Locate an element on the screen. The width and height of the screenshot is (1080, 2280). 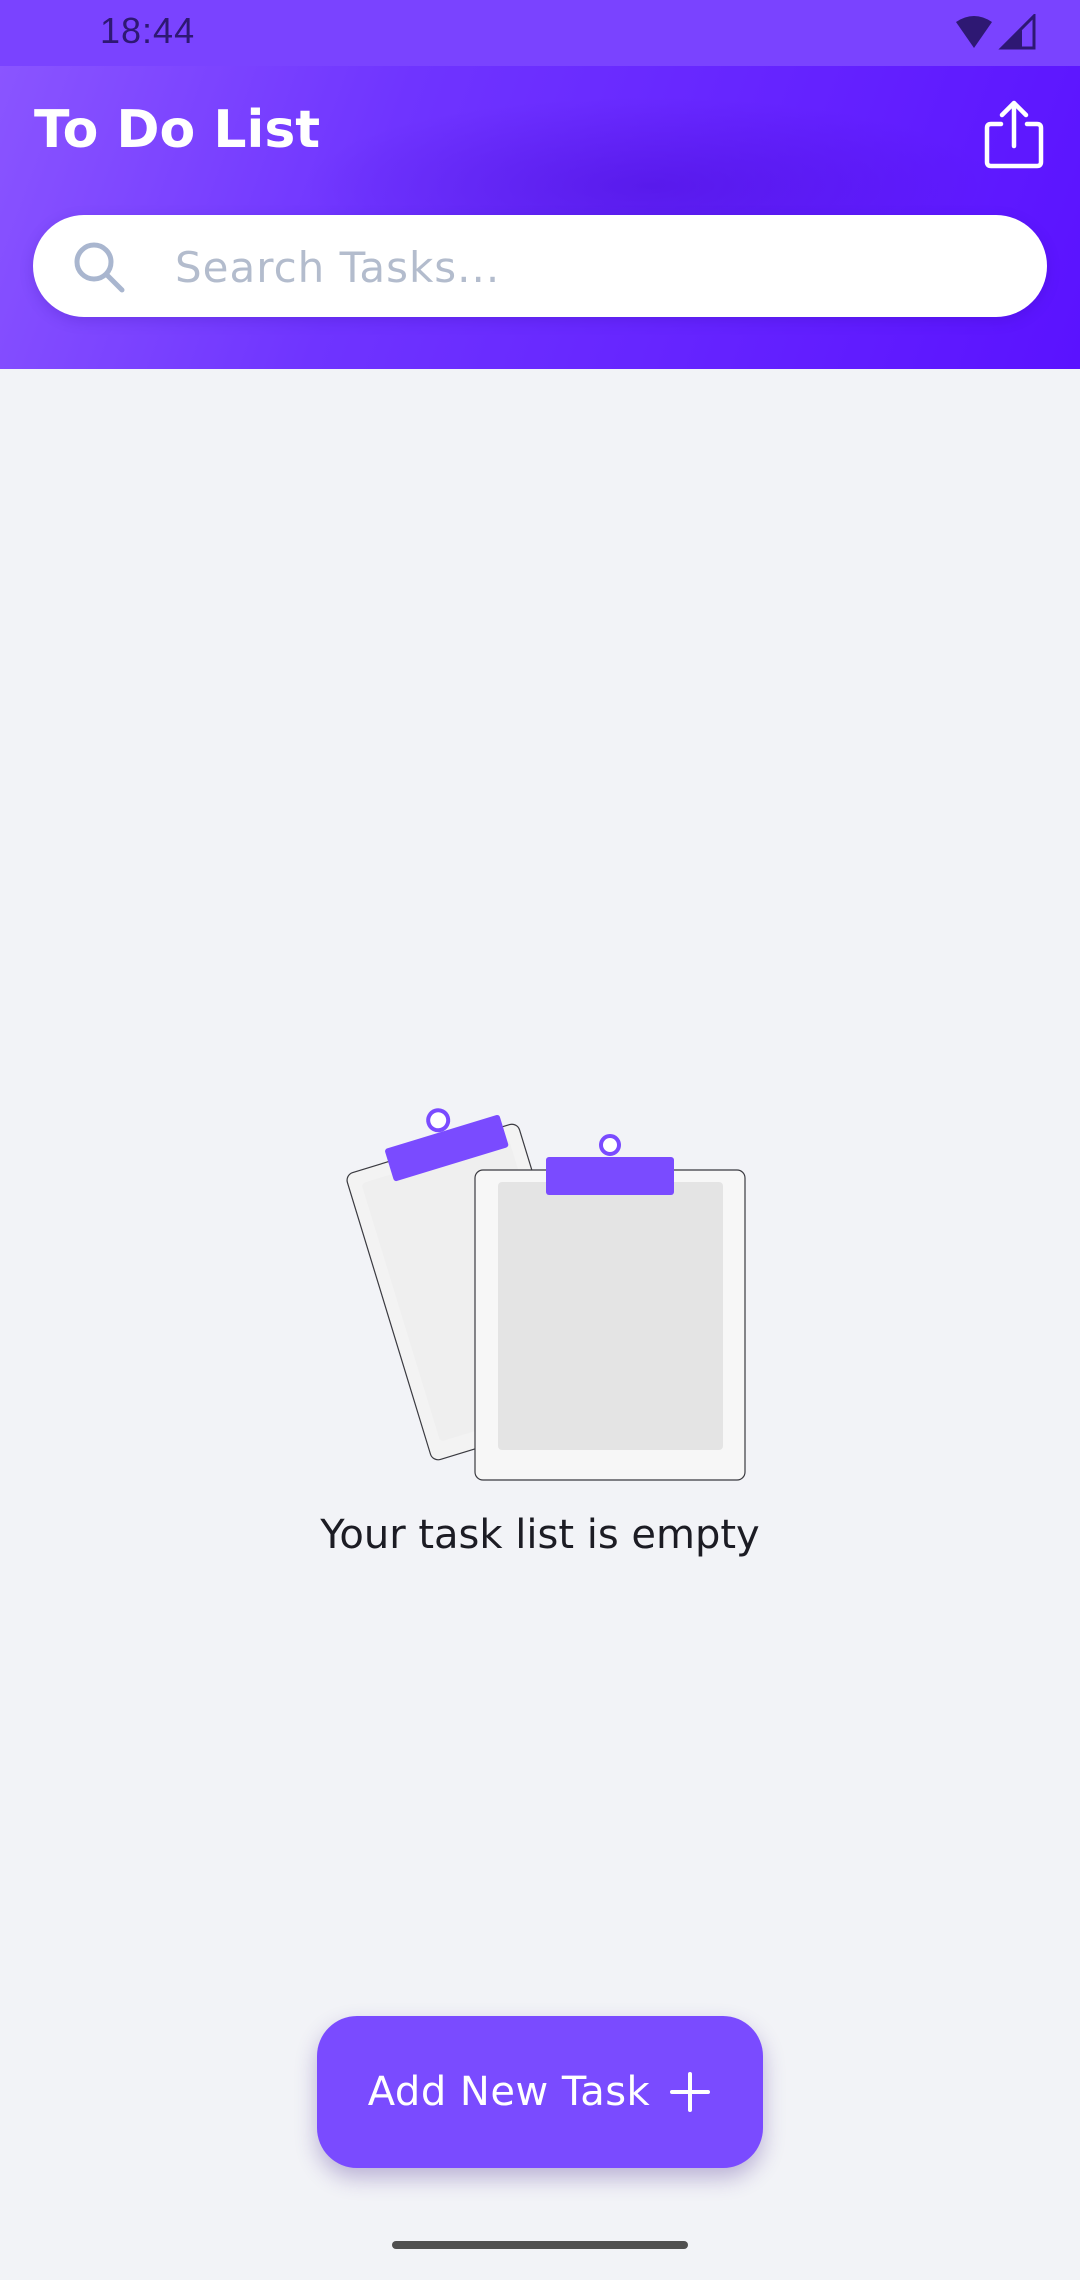
status-time: 18:44 is located at coordinates (148, 30).